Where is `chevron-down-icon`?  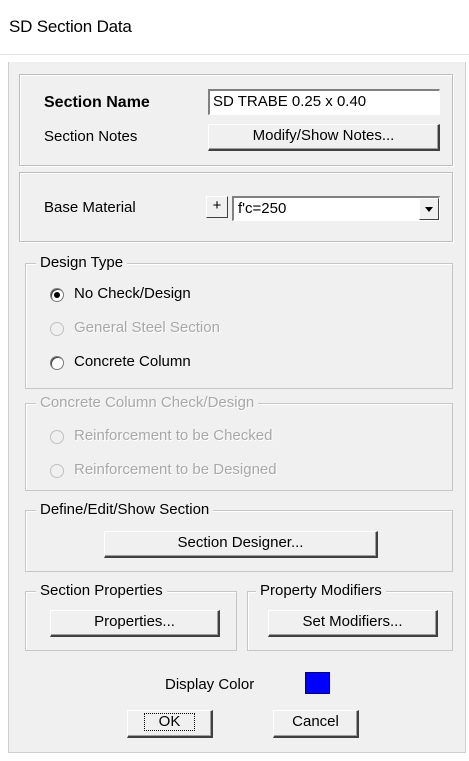
chevron-down-icon is located at coordinates (429, 209).